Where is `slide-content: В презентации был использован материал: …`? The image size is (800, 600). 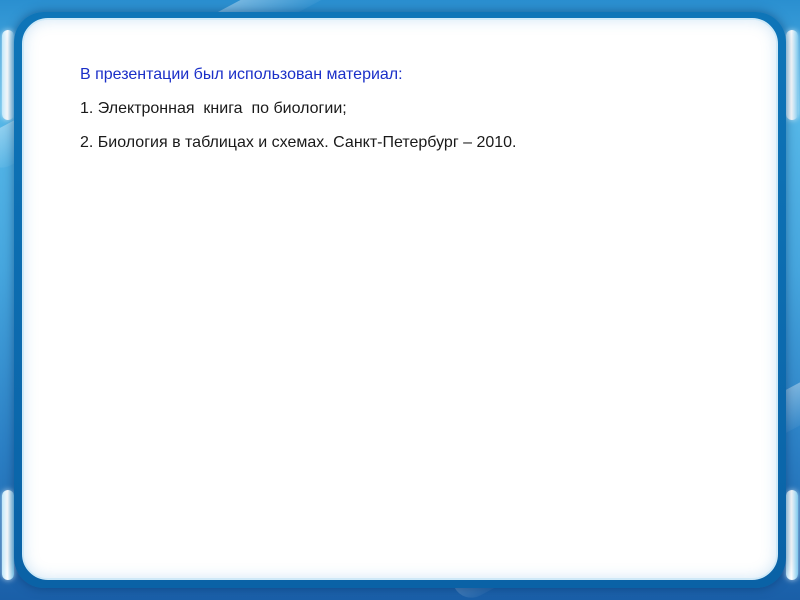
slide-content: В презентации был использован материал: … is located at coordinates (420, 115).